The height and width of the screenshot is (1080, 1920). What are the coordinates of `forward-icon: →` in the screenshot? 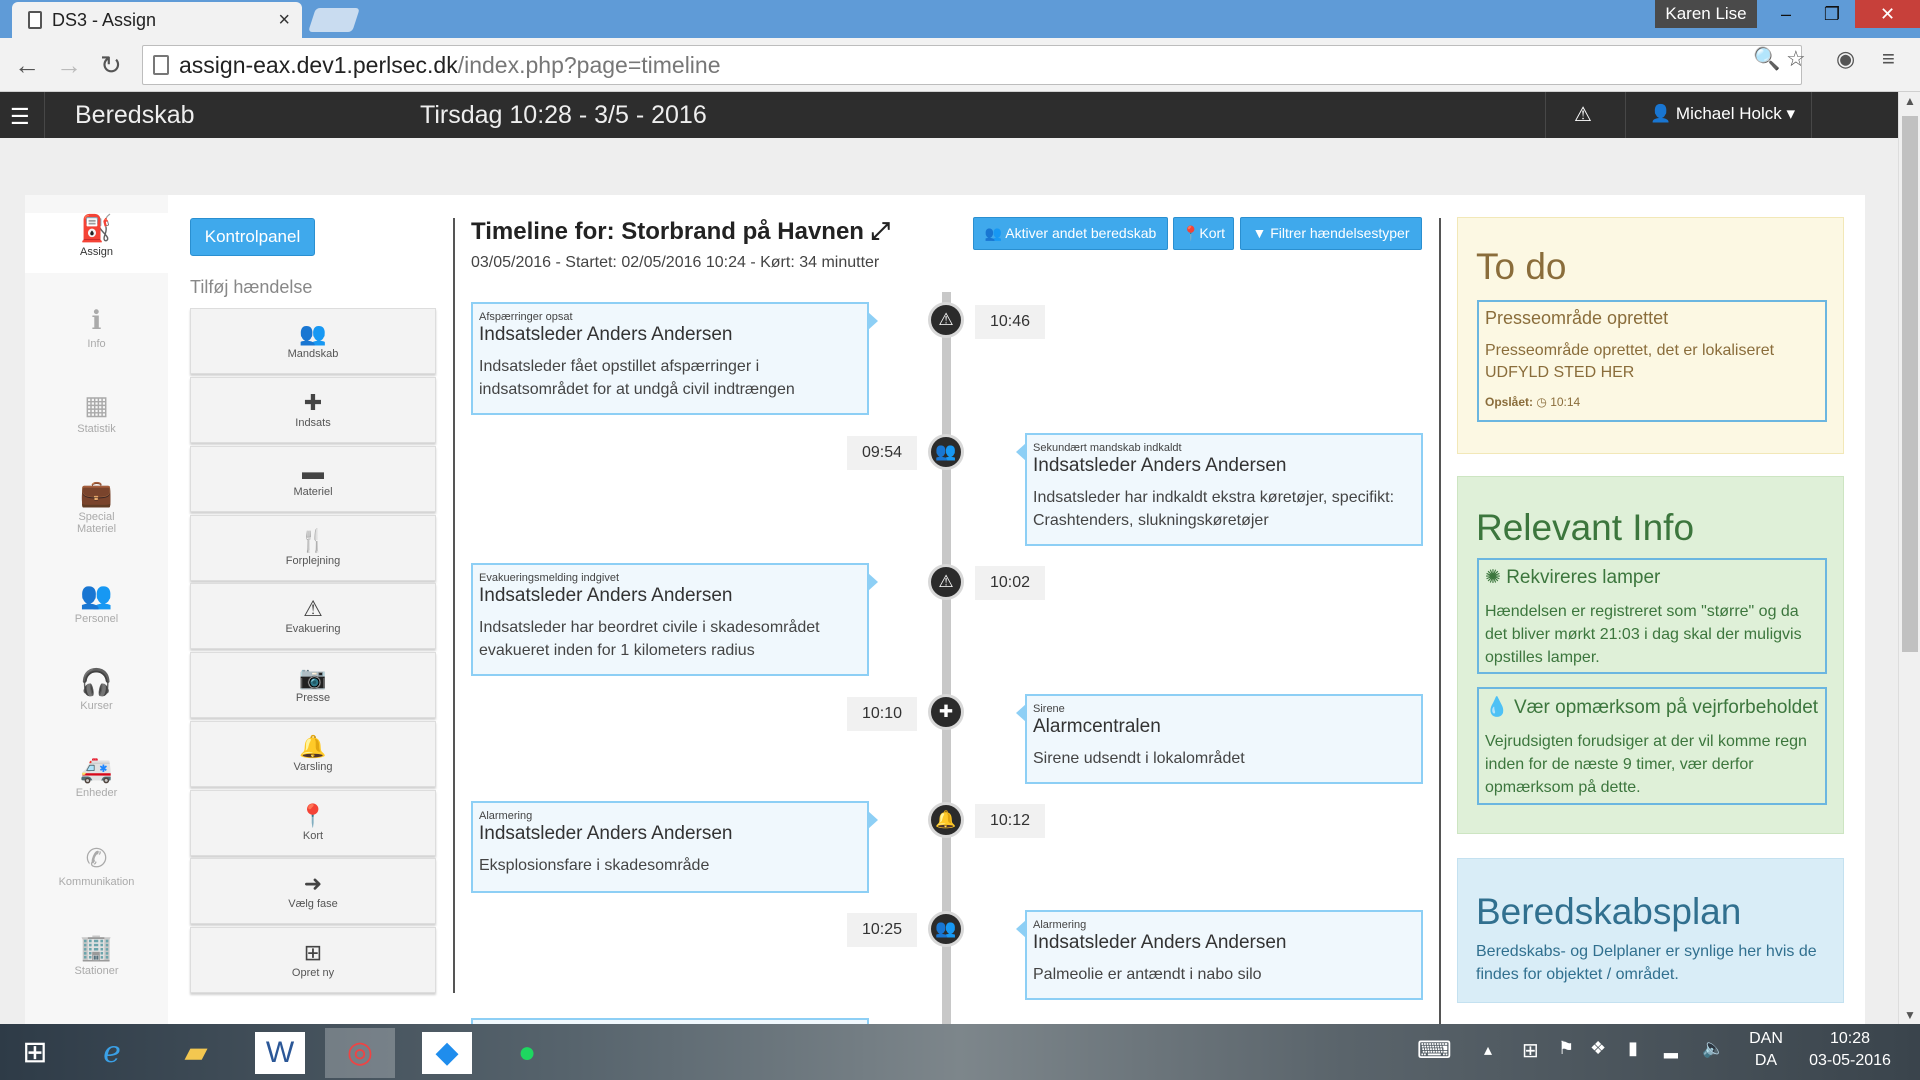 It's located at (69, 65).